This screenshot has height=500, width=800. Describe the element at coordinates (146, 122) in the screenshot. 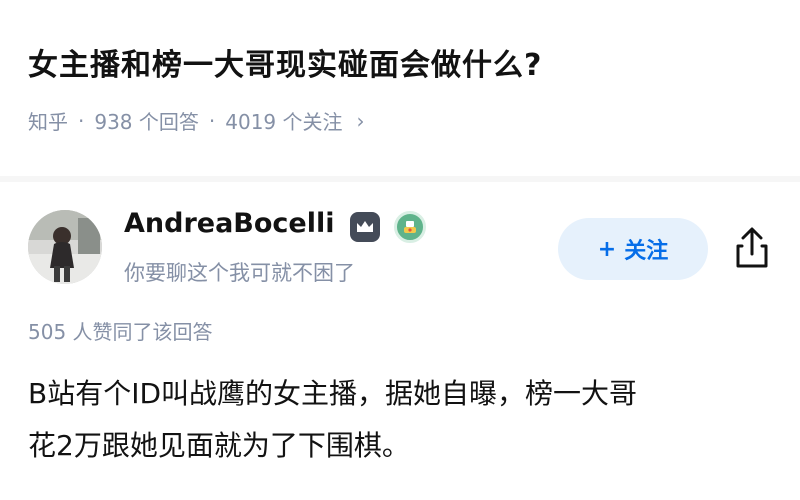

I see `answers-count: 938 个回答` at that location.